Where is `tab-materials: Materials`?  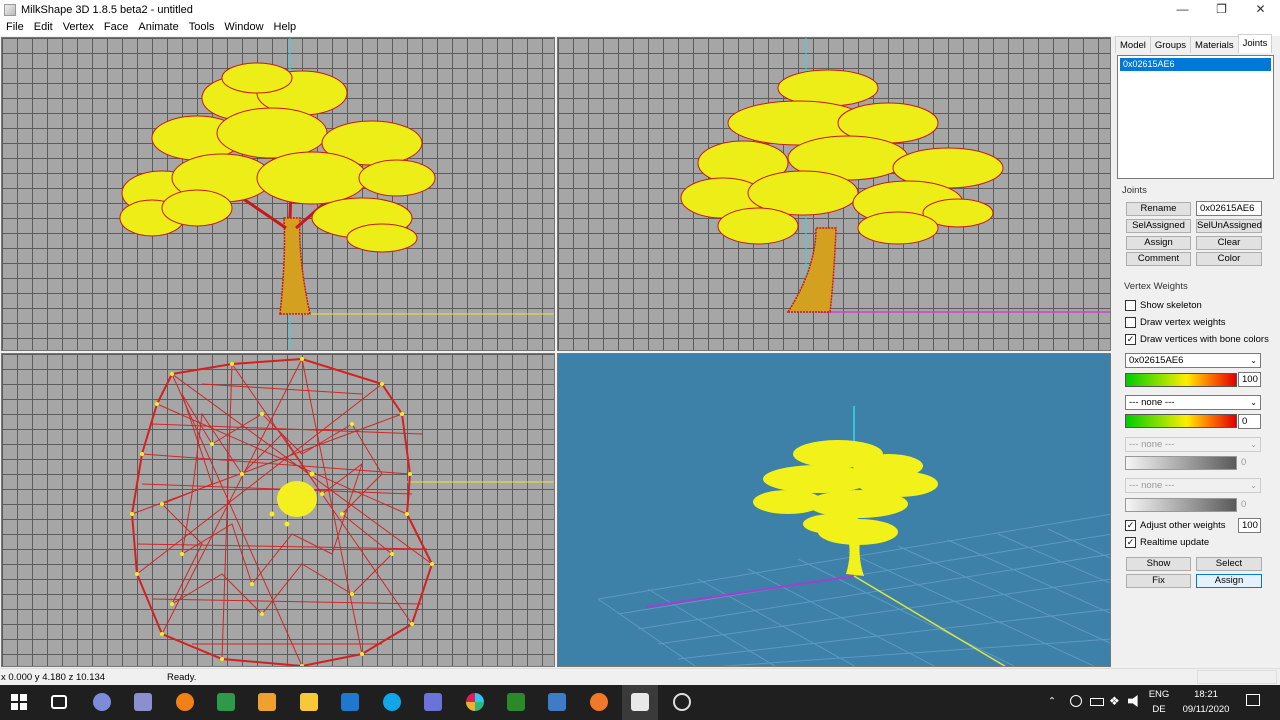
tab-materials: Materials is located at coordinates (1214, 44).